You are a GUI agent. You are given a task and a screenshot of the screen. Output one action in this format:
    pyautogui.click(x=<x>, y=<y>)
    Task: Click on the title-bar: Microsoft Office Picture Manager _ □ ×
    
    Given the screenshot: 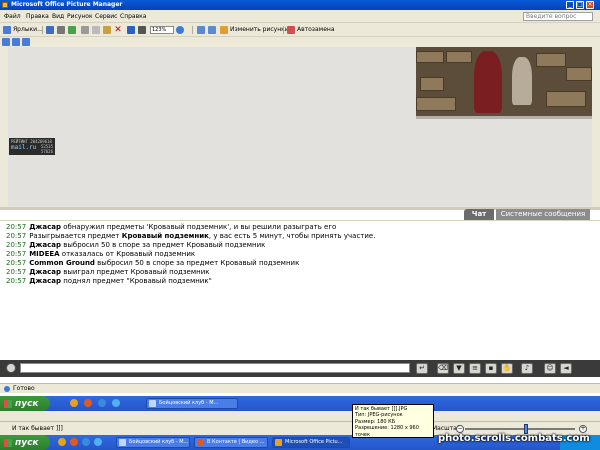 What is the action you would take?
    pyautogui.click(x=300, y=5)
    